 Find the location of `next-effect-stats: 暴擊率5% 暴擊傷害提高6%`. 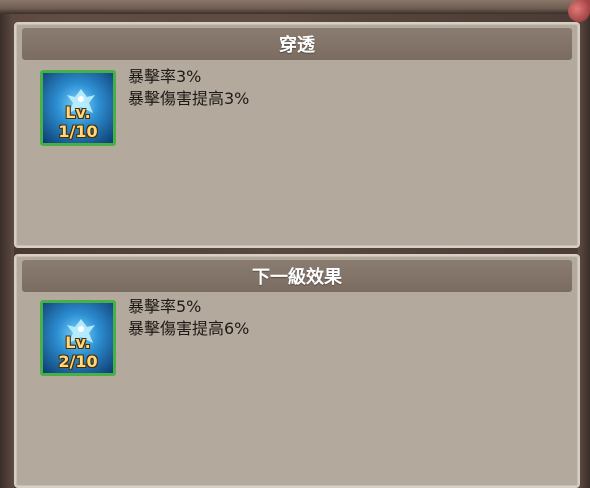

next-effect-stats: 暴擊率5% 暴擊傷害提高6% is located at coordinates (188, 318).